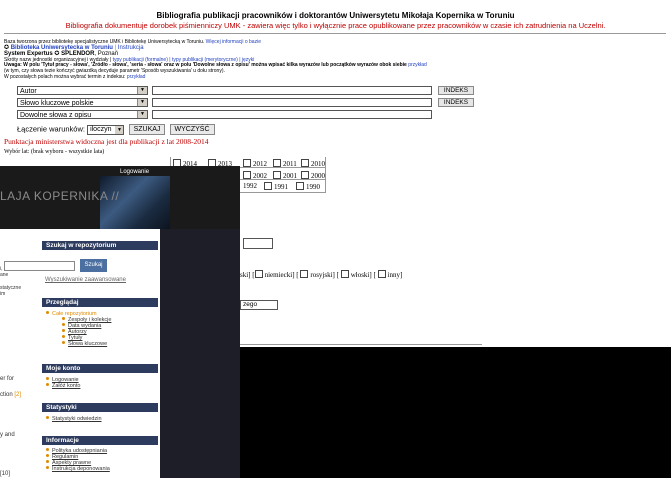  What do you see at coordinates (250, 304) in the screenshot?
I see `order-value: zego` at bounding box center [250, 304].